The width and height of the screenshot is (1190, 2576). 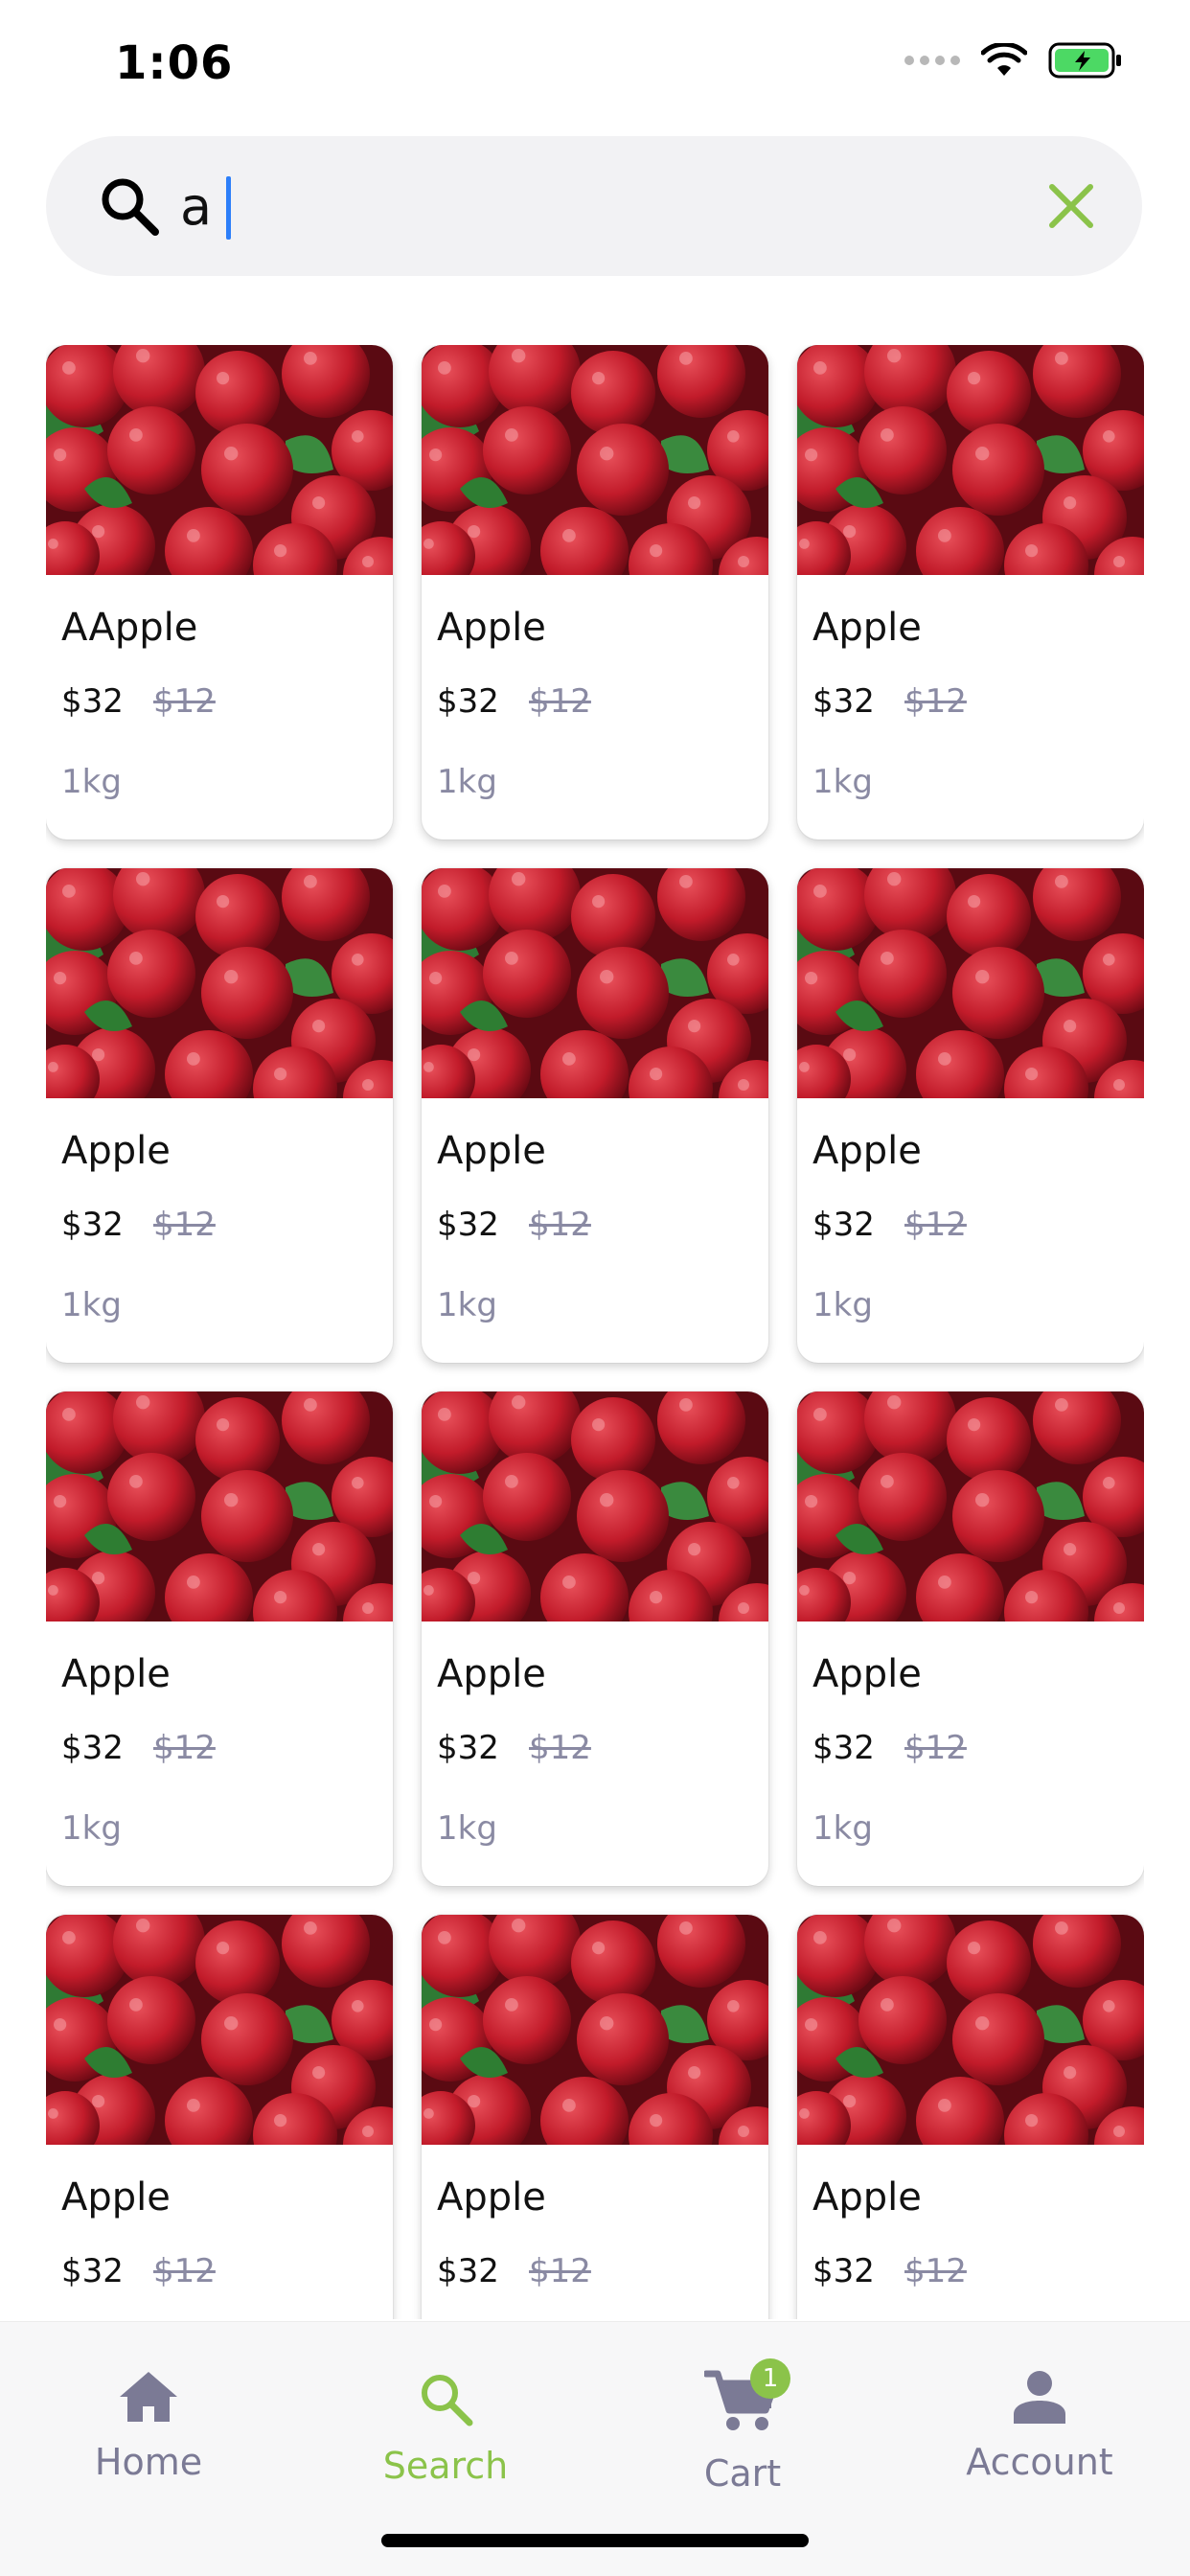 I want to click on nav-search-label: Search, so click(x=445, y=2466).